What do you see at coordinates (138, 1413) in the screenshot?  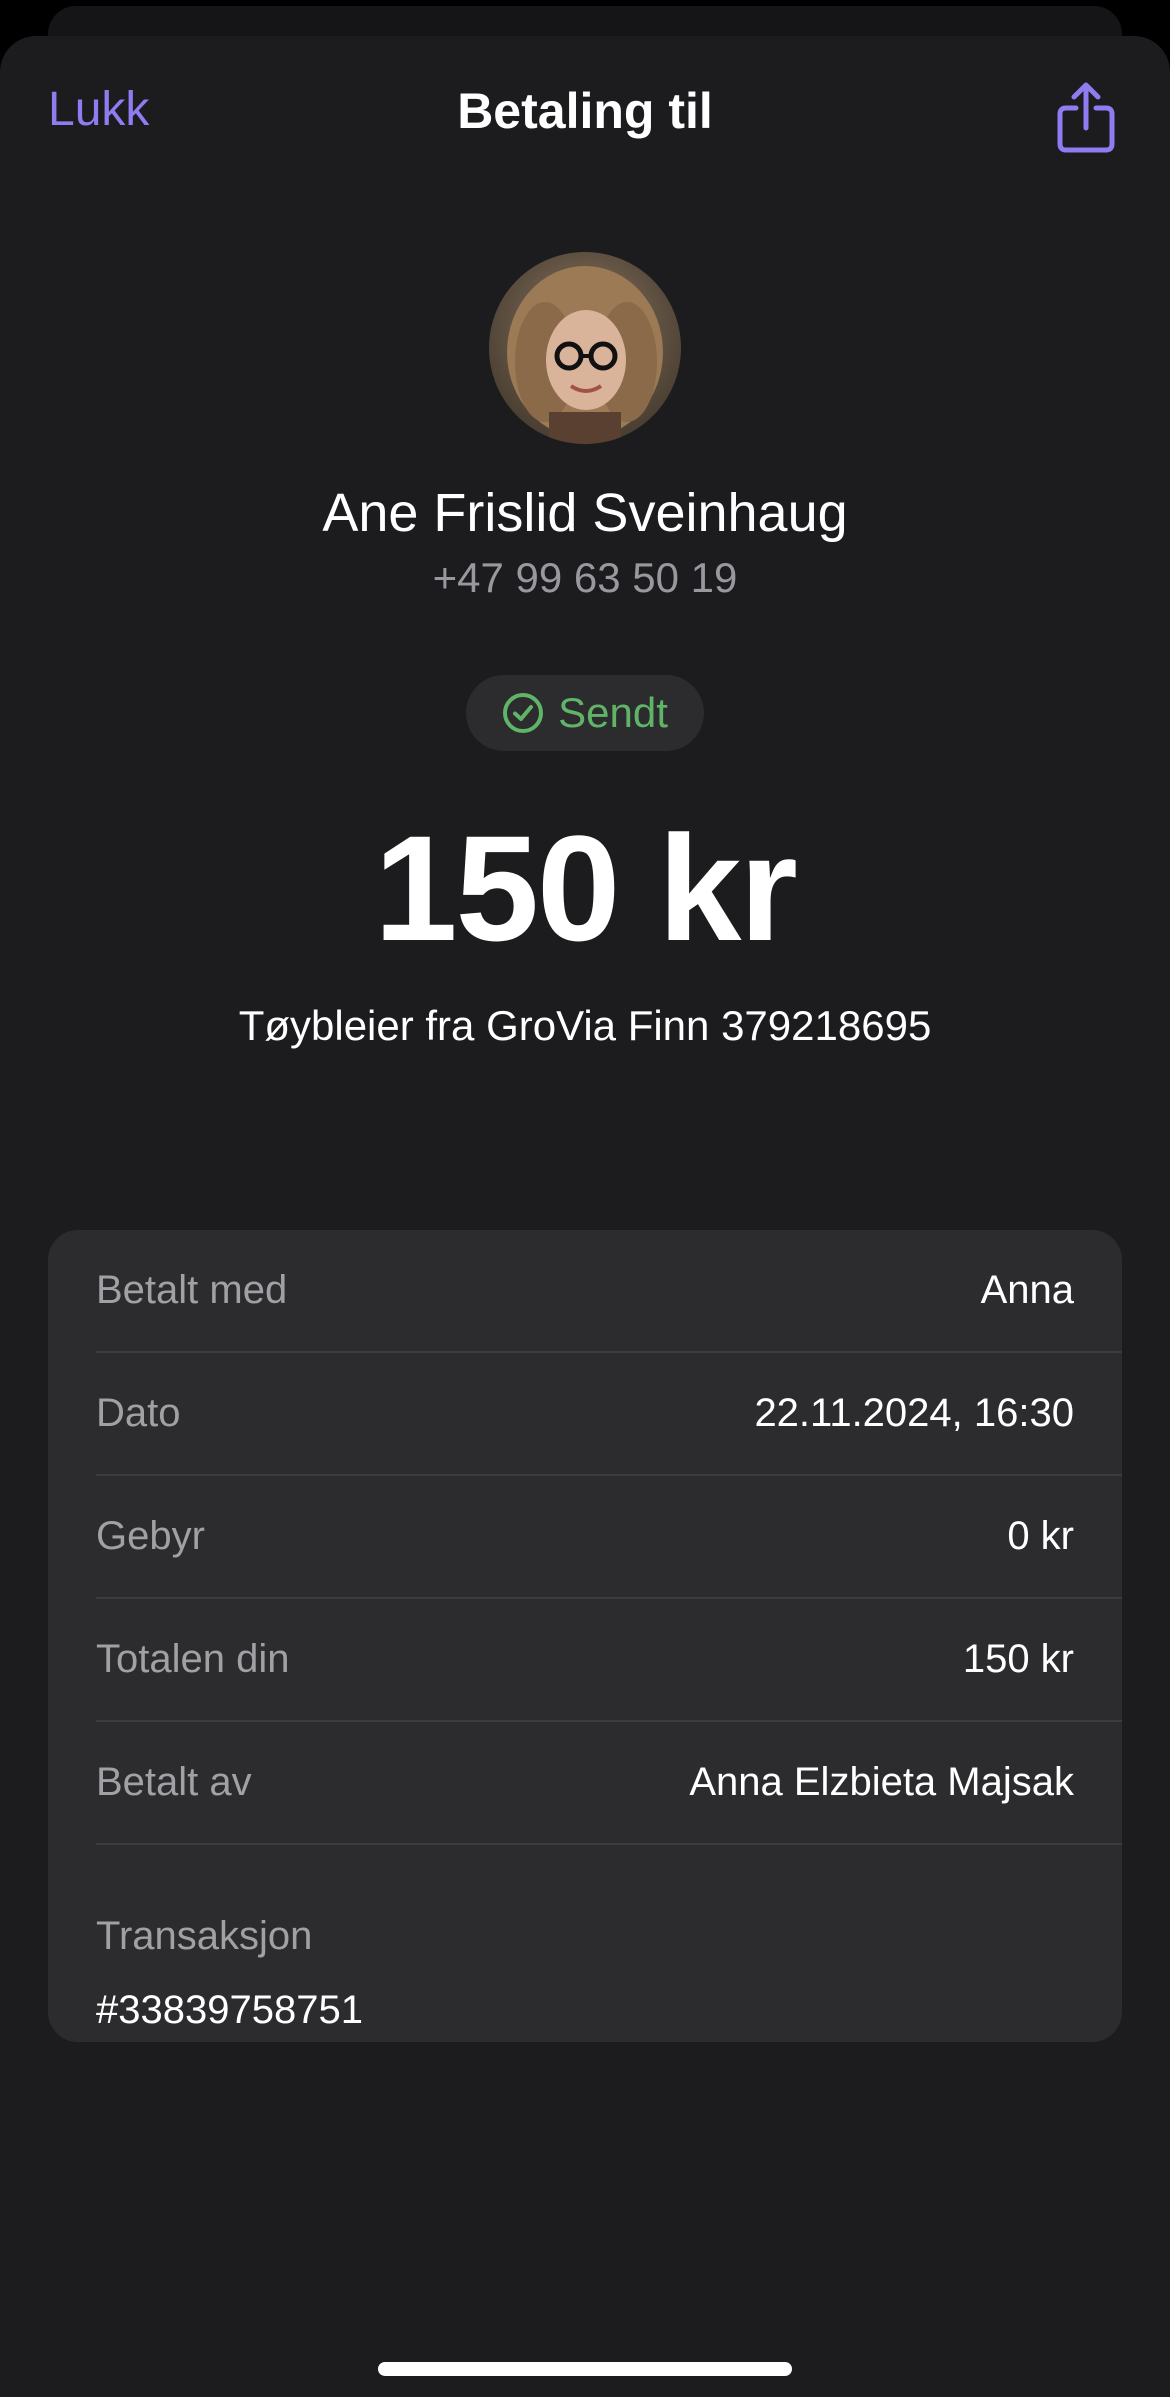 I see `detail-label: Dato` at bounding box center [138, 1413].